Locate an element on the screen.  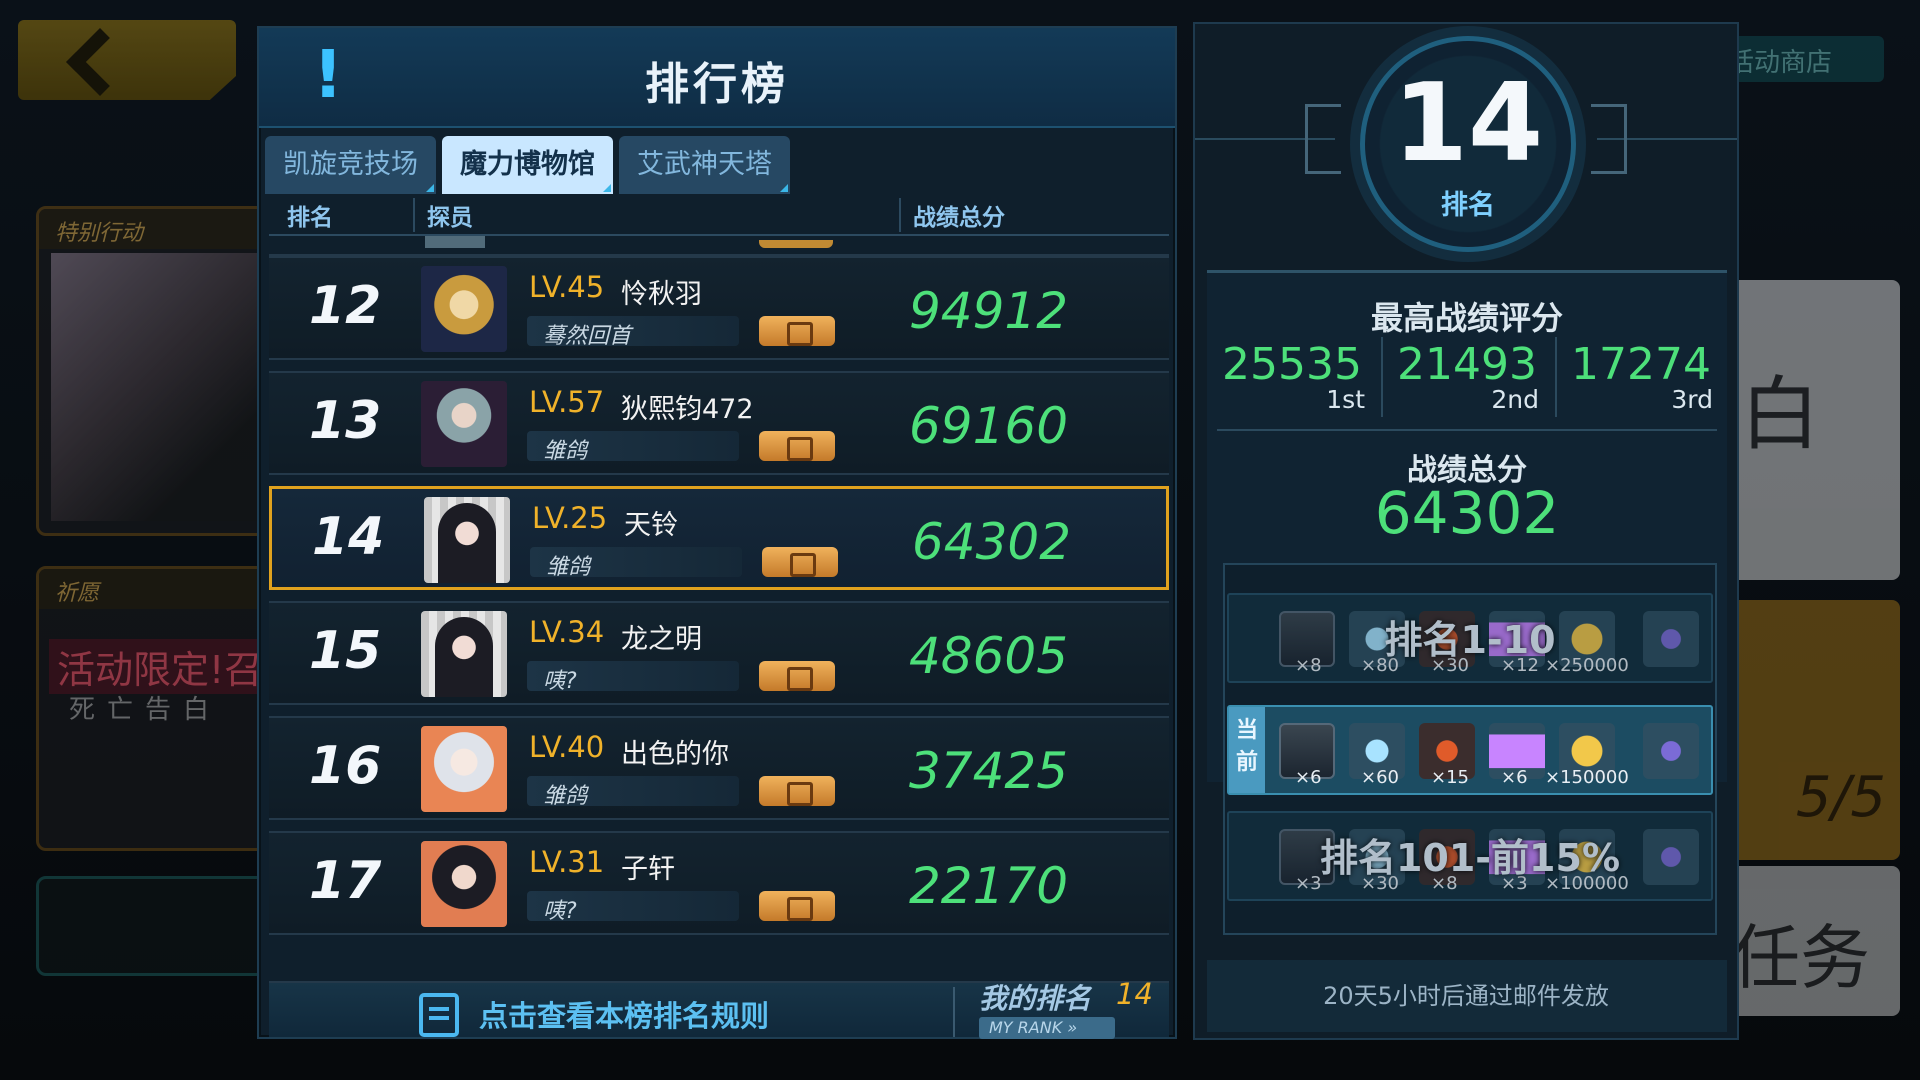
rules-document-icon is located at coordinates (439, 1015).